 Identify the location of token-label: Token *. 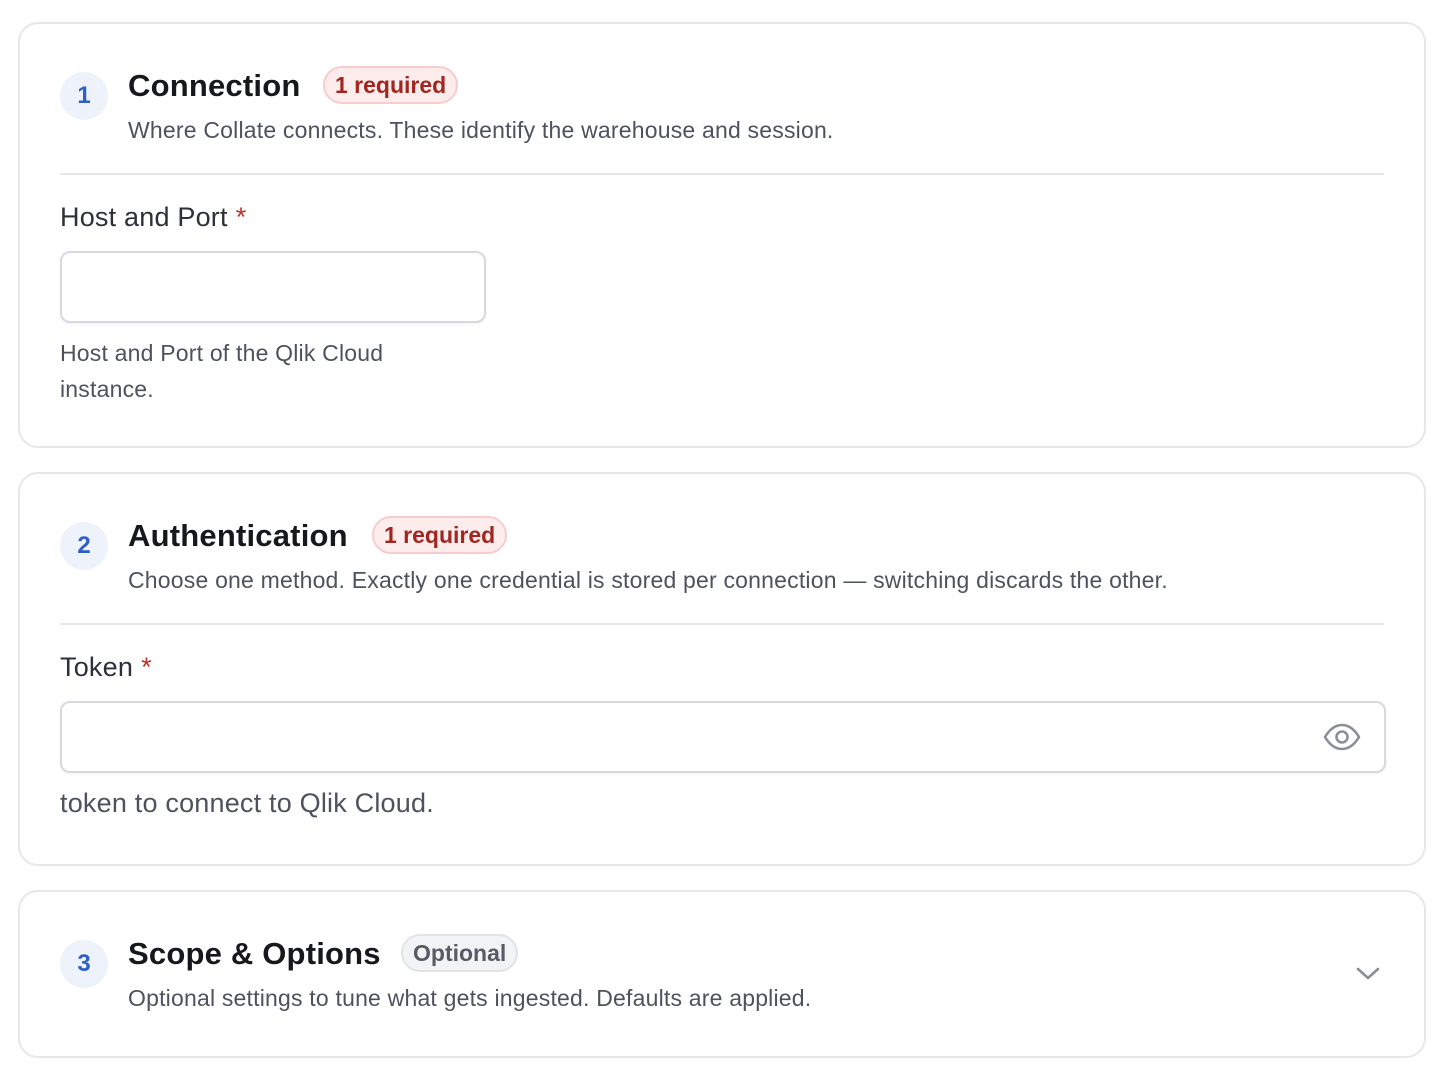
(106, 667).